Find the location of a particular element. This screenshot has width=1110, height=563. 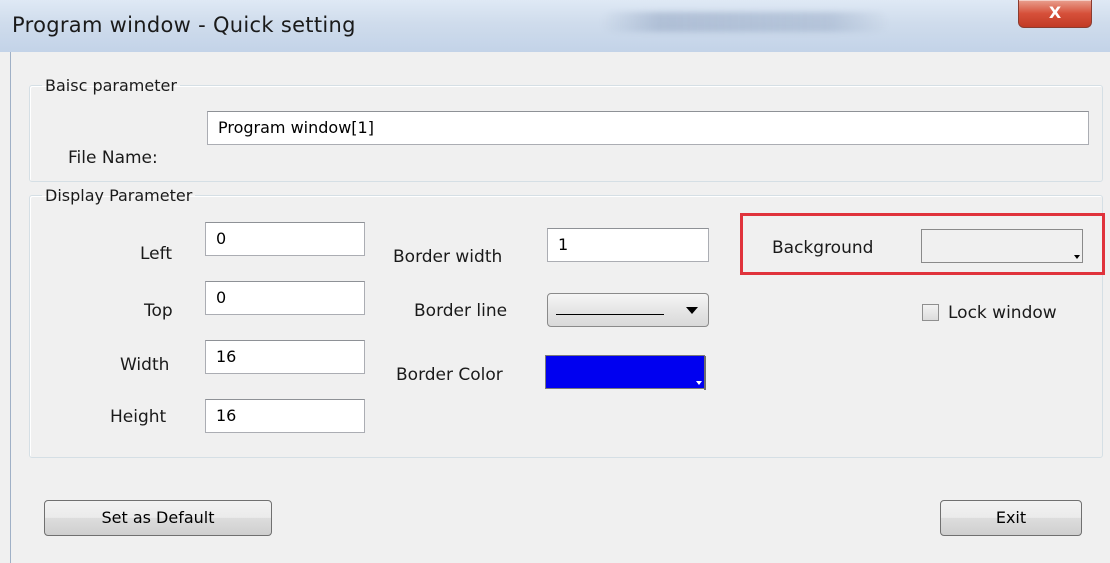

top-label: Top is located at coordinates (158, 311).